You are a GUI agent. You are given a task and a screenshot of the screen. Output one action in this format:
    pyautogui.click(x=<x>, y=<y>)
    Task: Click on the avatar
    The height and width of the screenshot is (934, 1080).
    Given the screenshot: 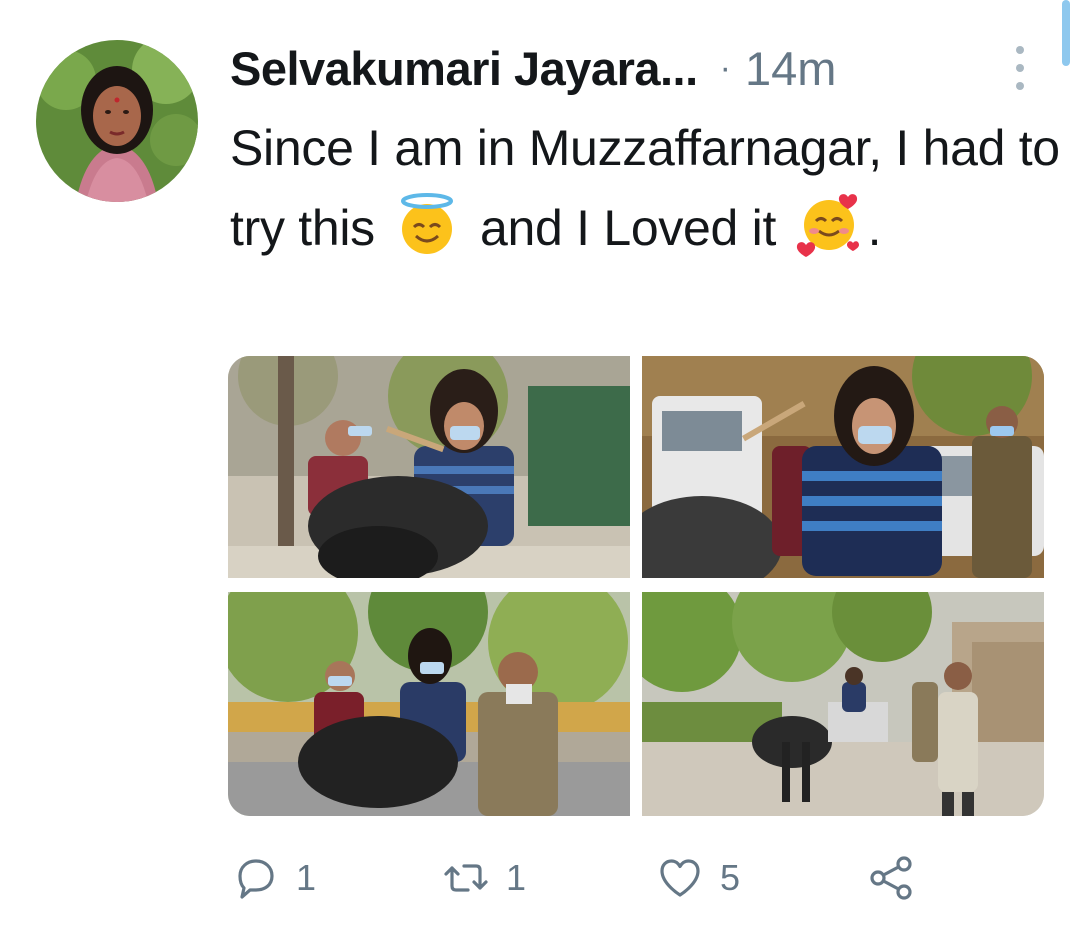 What is the action you would take?
    pyautogui.click(x=117, y=121)
    